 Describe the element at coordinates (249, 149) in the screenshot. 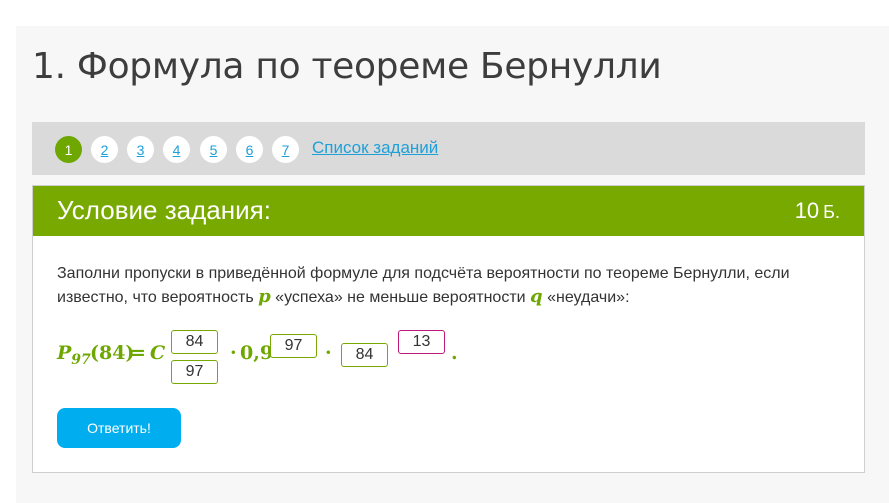

I see `task-link-6: 6` at that location.